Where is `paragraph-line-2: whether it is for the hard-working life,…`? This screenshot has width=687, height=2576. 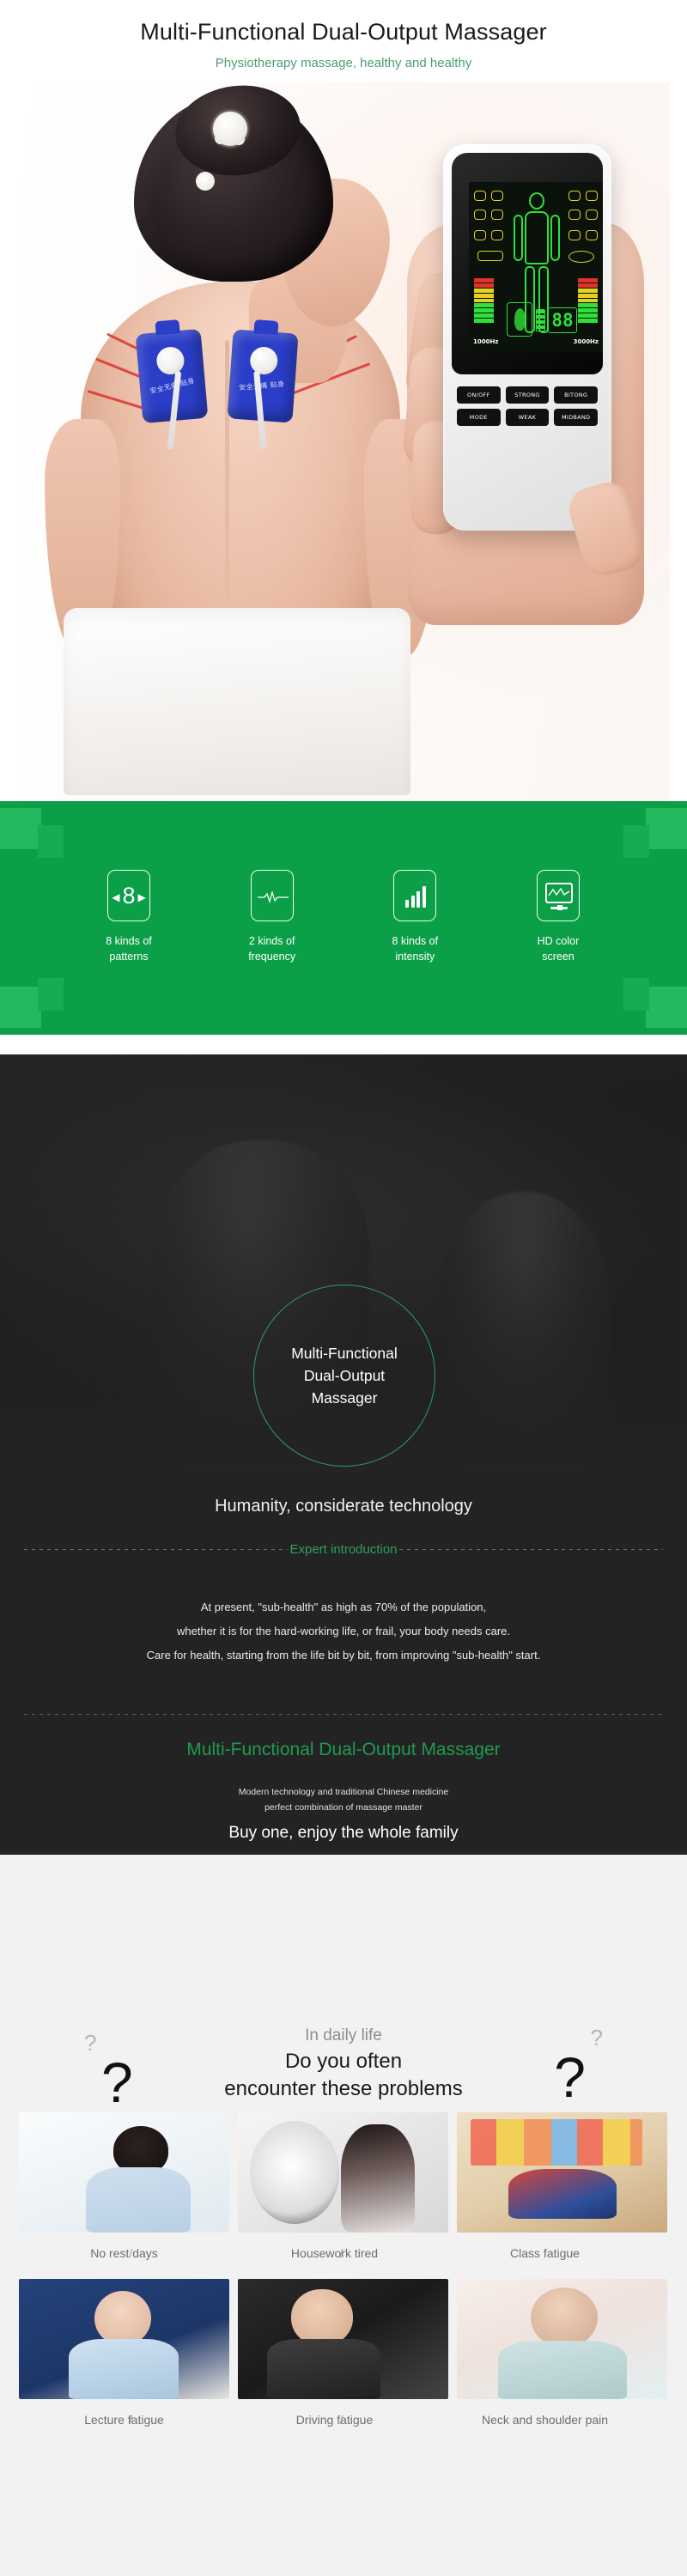 paragraph-line-2: whether it is for the hard-working life,… is located at coordinates (343, 1631).